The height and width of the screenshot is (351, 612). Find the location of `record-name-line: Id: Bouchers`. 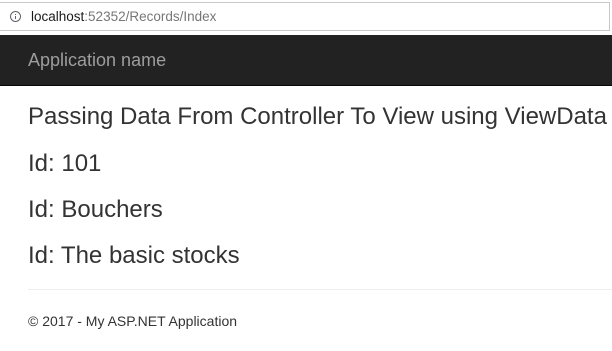

record-name-line: Id: Bouchers is located at coordinates (95, 210).